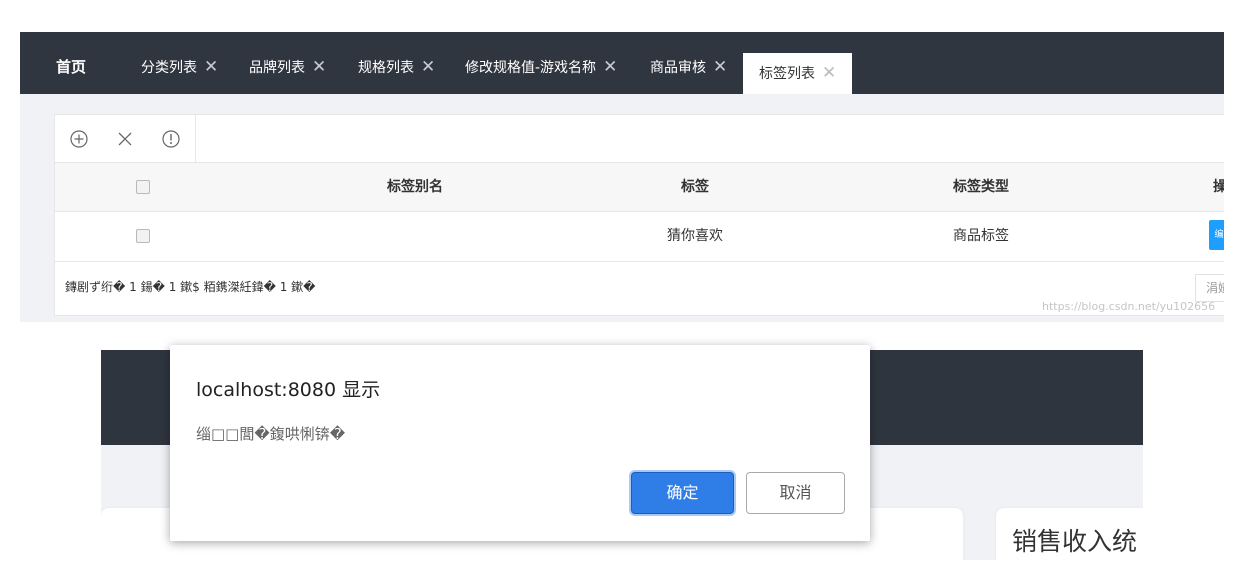 The height and width of the screenshot is (577, 1249). I want to click on next-page-button: 涓嬪〉, so click(1209, 288).